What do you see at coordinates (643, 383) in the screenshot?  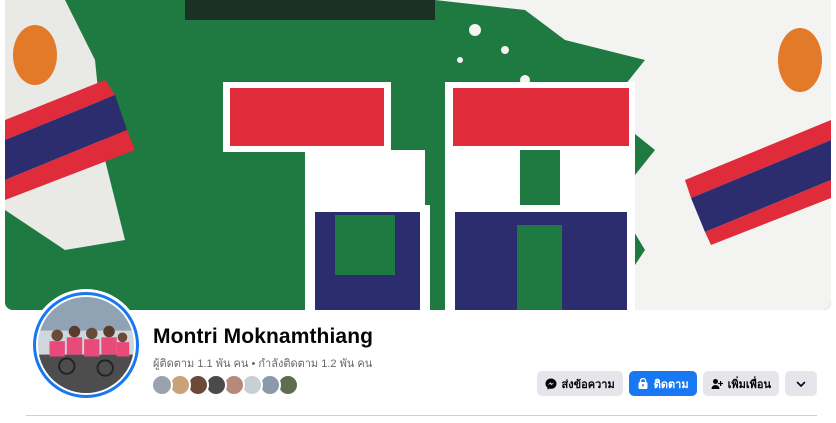 I see `follow-lock-icon` at bounding box center [643, 383].